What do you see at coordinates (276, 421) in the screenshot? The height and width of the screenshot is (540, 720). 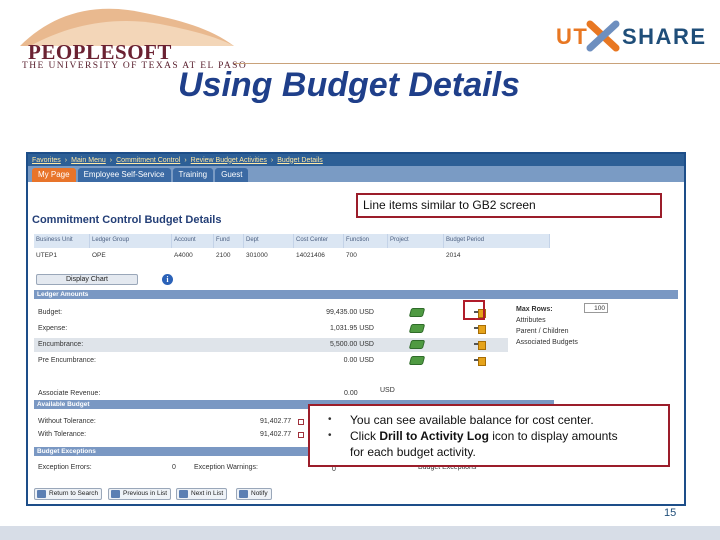 I see `without-tolerance-value: 91,402.77` at bounding box center [276, 421].